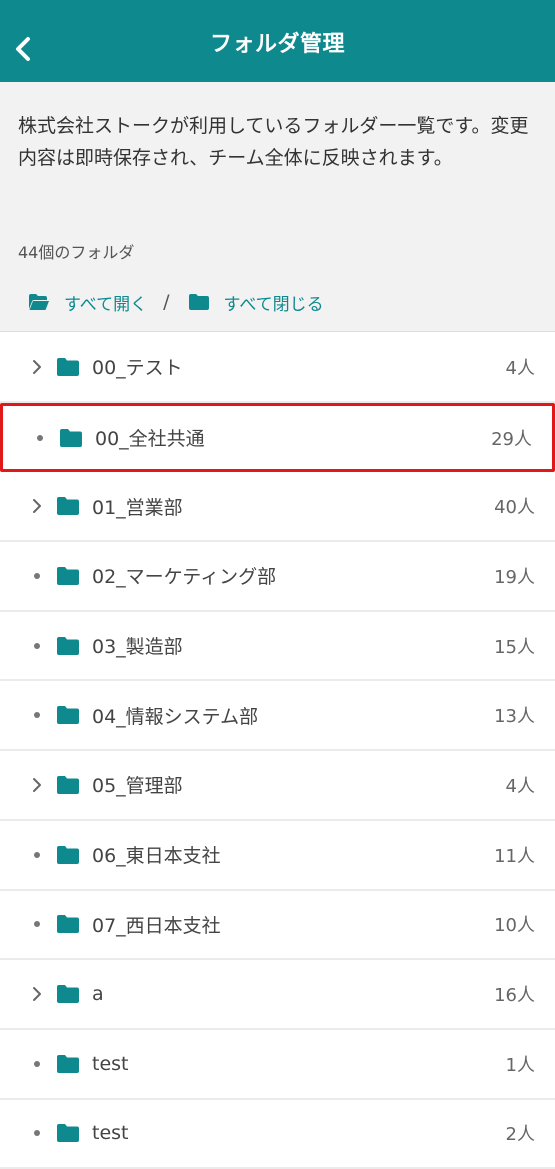  I want to click on folder-row: 00_全社共通 29人, so click(277, 437).